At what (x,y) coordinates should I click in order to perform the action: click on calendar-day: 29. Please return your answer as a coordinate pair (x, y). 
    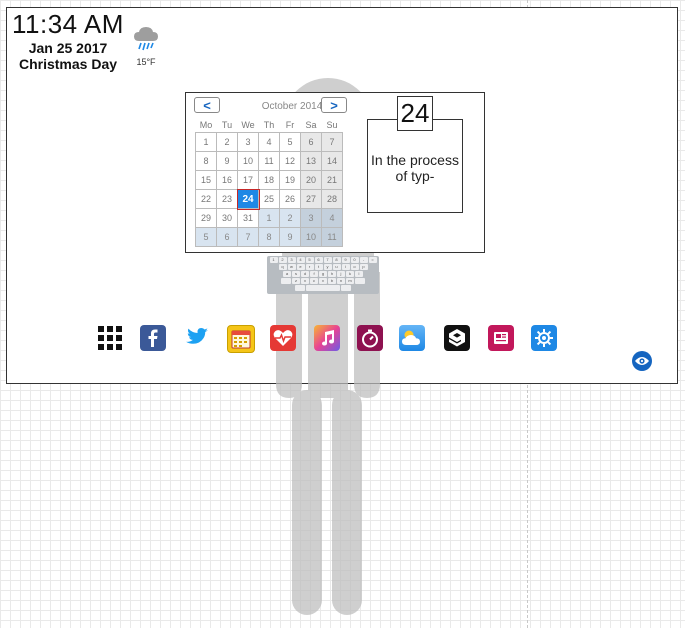
    Looking at the image, I should click on (206, 218).